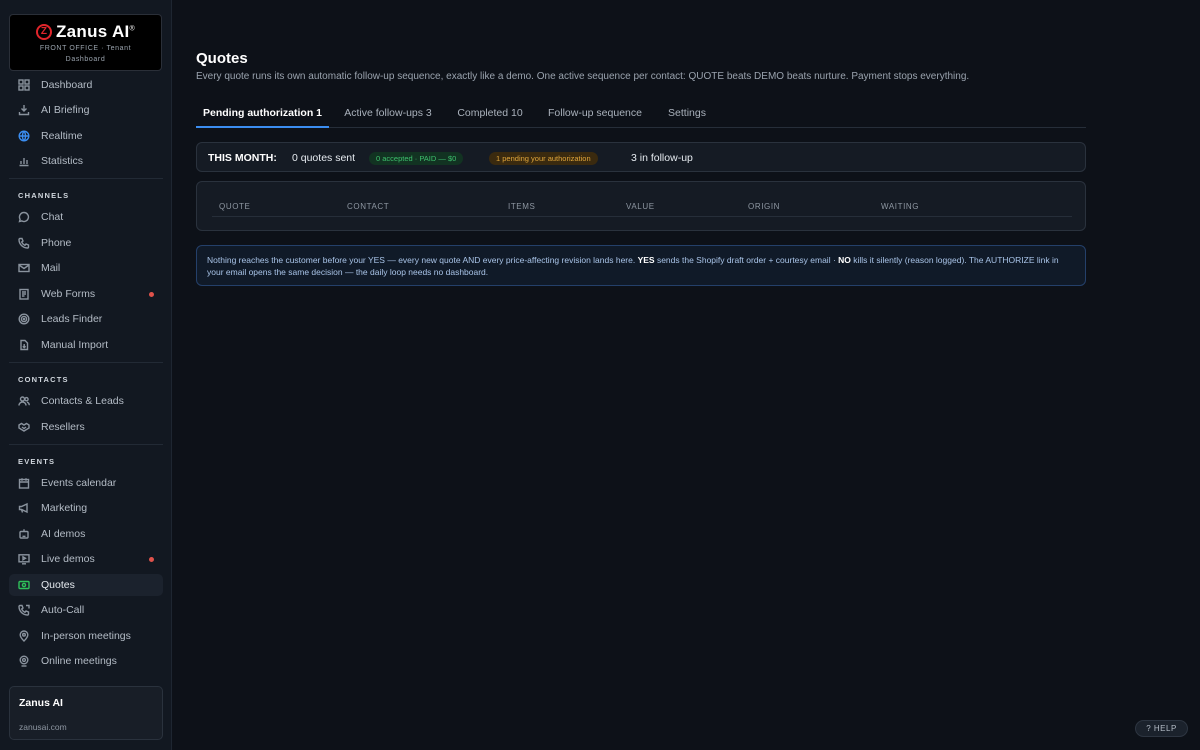  Describe the element at coordinates (24, 610) in the screenshot. I see `auto-call-icon` at that location.